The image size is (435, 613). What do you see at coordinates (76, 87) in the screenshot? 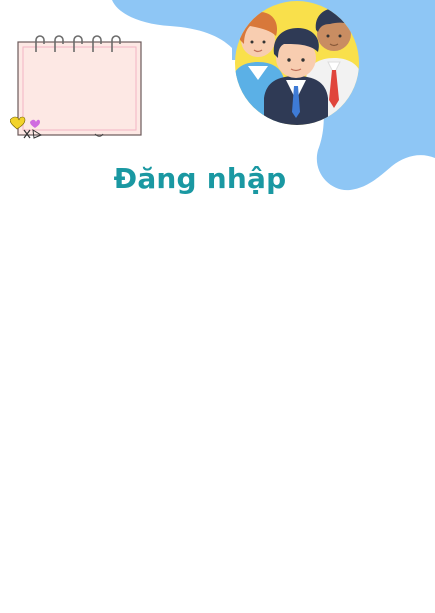
I see `notepad-icon` at bounding box center [76, 87].